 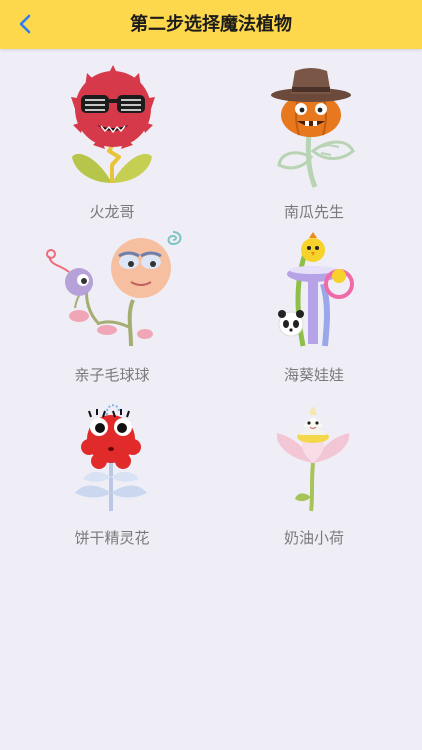 I want to click on plant-name: 南瓜先生, so click(x=313, y=212).